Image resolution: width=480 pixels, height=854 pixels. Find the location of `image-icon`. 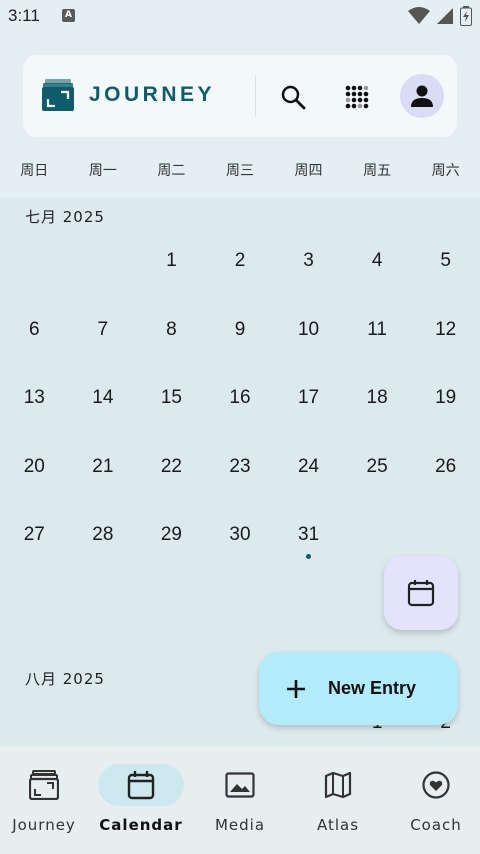

image-icon is located at coordinates (240, 785).